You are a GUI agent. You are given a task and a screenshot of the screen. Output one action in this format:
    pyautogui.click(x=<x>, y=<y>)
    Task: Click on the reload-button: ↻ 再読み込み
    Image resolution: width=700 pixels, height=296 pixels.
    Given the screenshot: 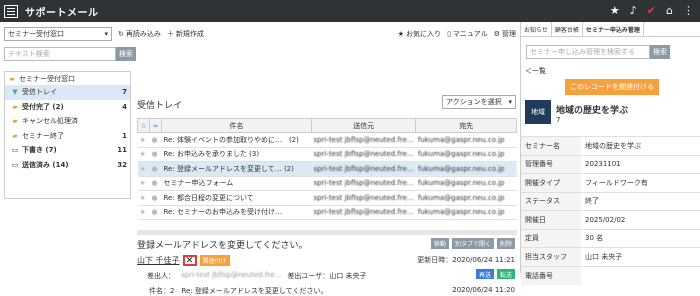 What is the action you would take?
    pyautogui.click(x=139, y=34)
    